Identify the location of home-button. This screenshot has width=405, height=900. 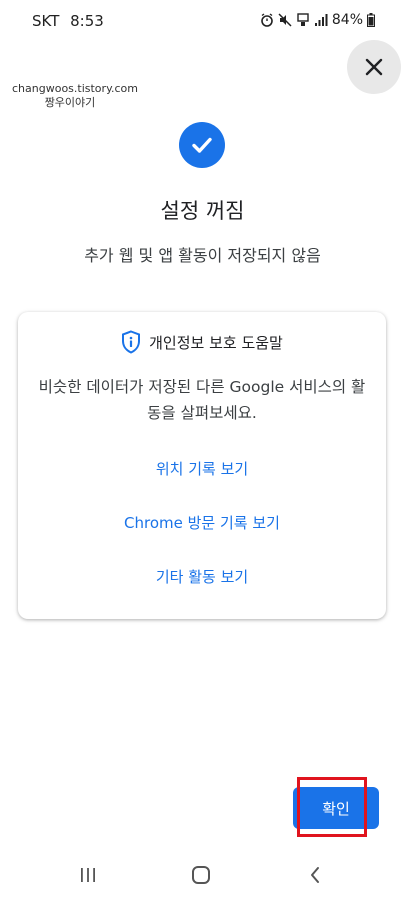
(201, 875).